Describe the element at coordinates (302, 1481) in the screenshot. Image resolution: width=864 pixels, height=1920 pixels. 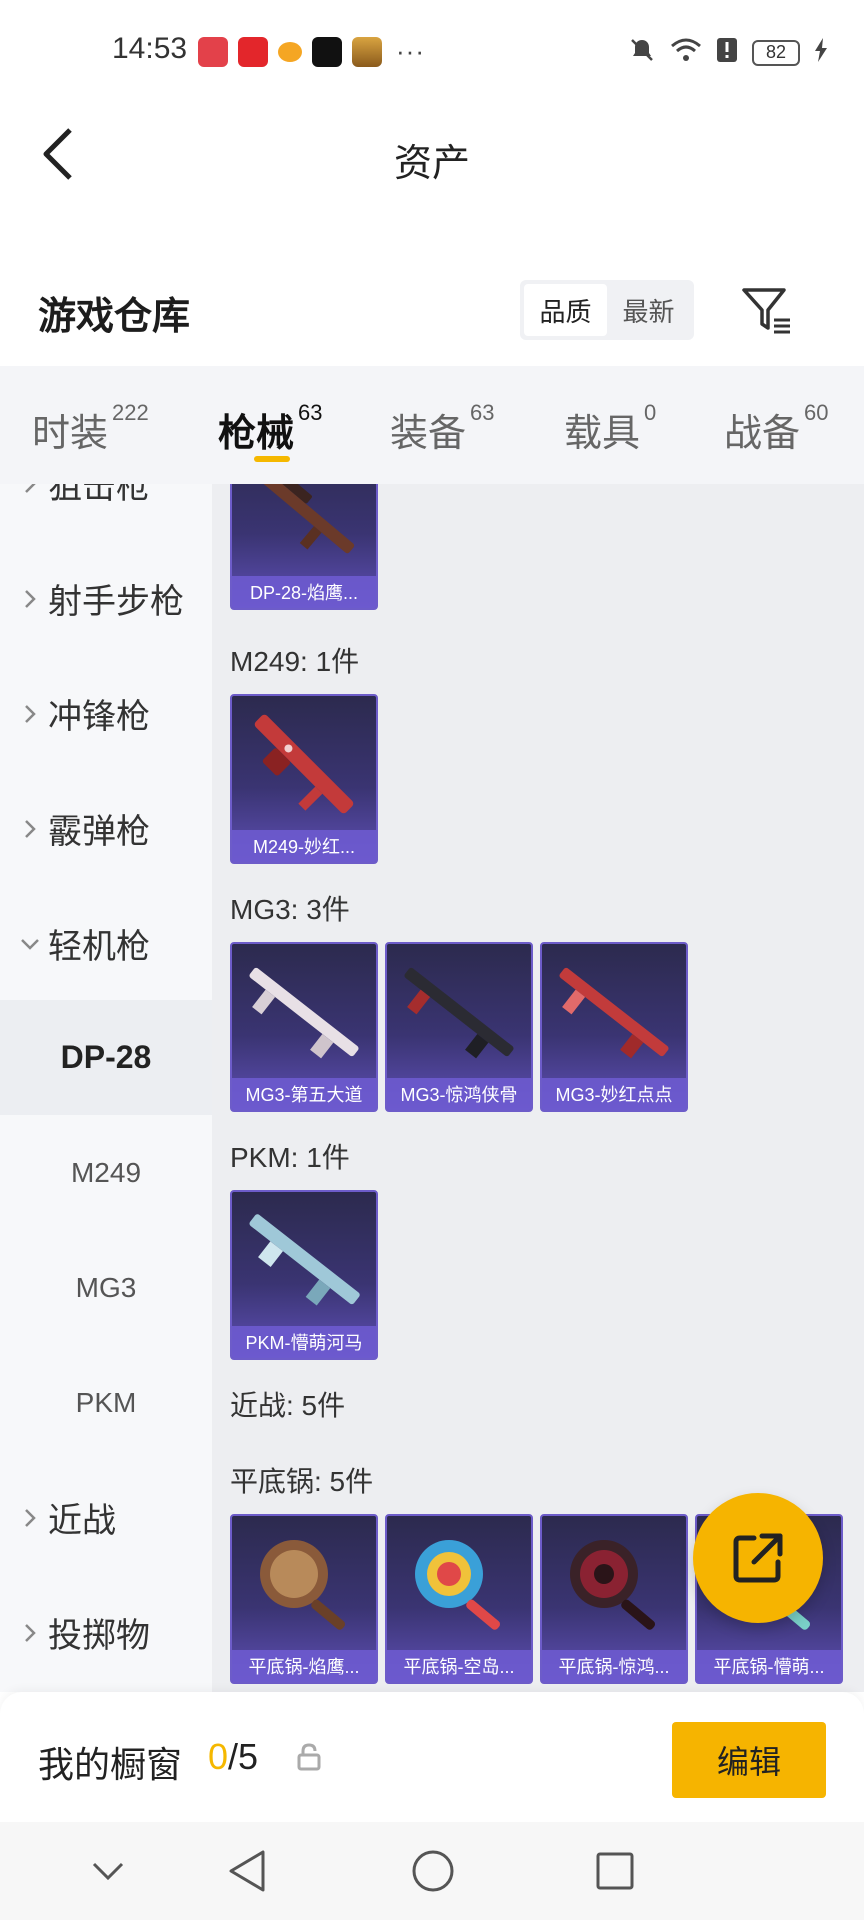
I see `group-label-pan: 平底锅: 5件` at that location.